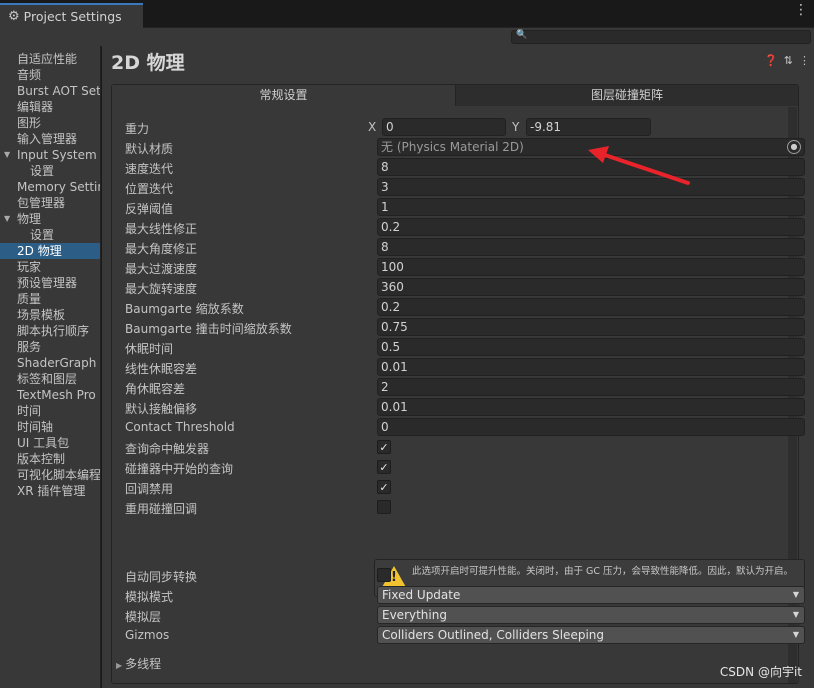  I want to click on time-to-sleep-field: 0.5, so click(591, 347).